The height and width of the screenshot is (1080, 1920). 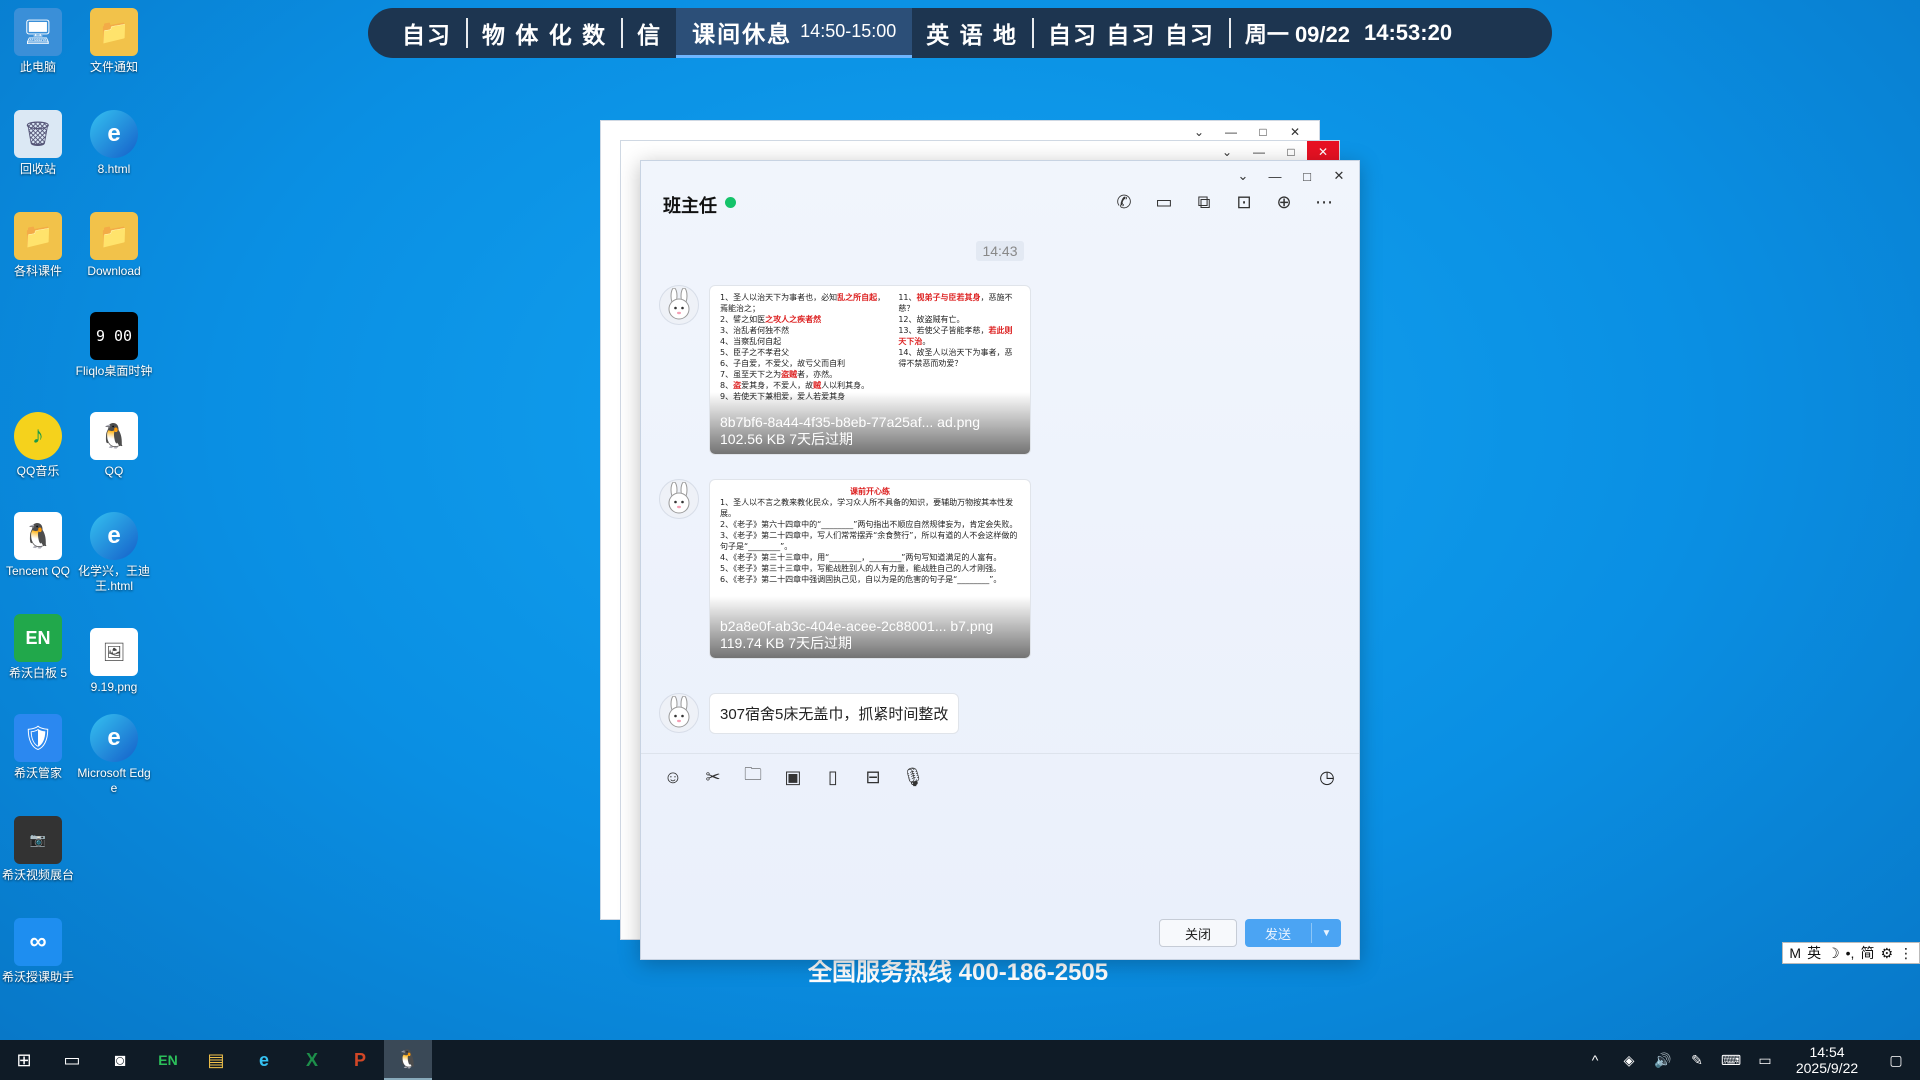 I want to click on video-call-icon: ▭, so click(x=1164, y=202).